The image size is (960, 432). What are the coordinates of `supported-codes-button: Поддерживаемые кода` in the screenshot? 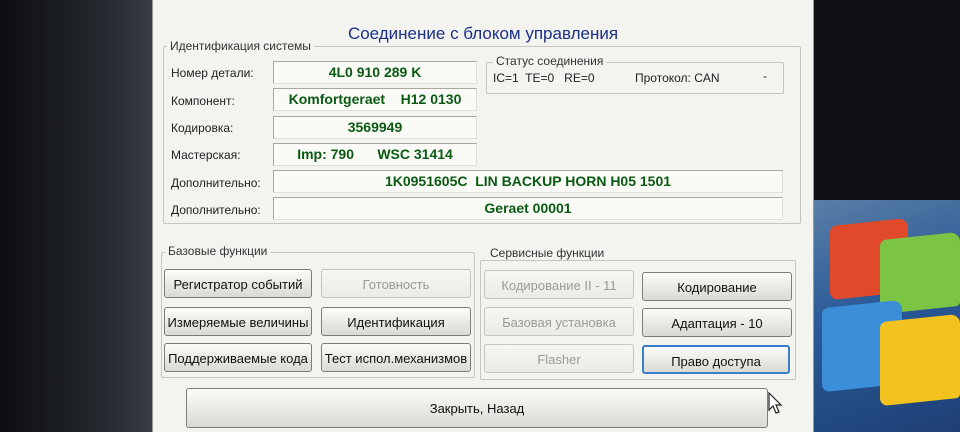 It's located at (238, 357).